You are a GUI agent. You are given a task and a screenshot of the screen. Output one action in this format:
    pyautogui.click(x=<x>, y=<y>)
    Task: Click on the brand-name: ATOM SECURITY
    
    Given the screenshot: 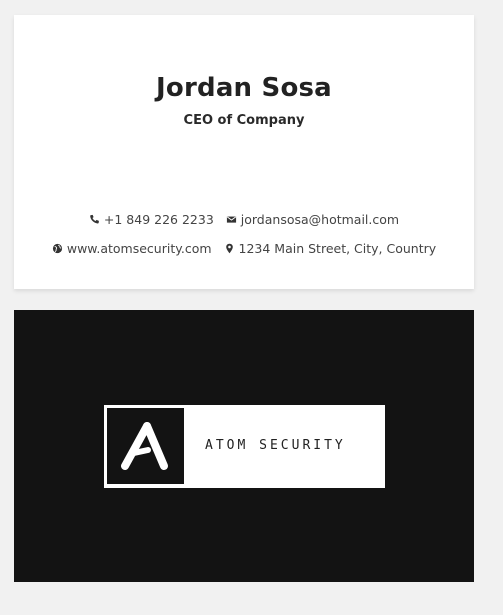 What is the action you would take?
    pyautogui.click(x=275, y=445)
    